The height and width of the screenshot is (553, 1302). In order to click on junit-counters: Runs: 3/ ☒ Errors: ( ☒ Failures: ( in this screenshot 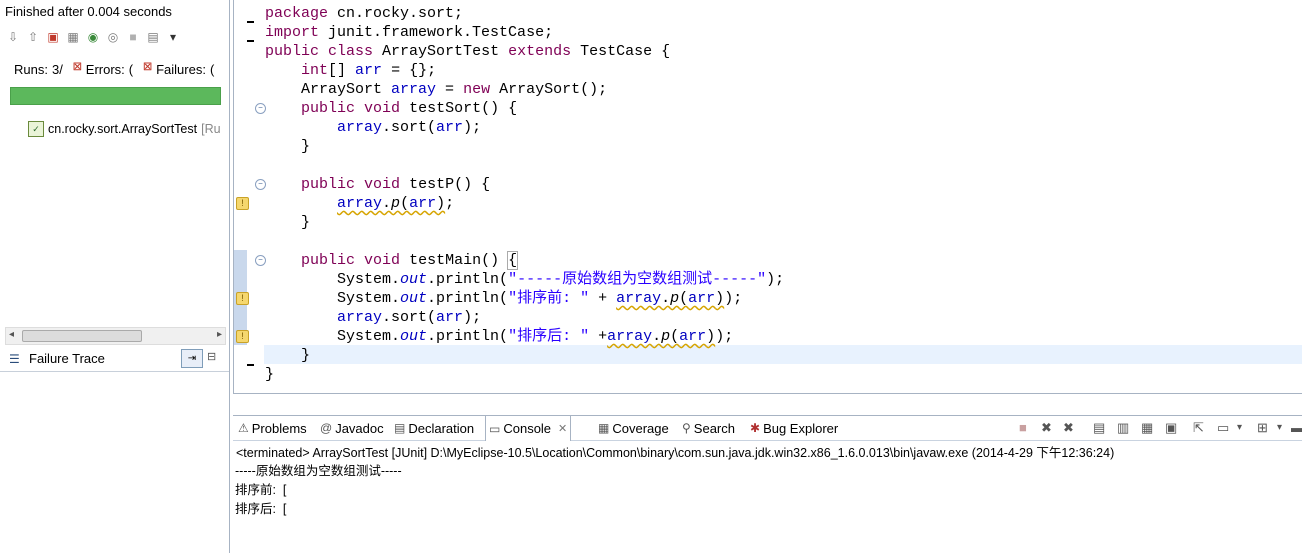, I will do `click(114, 69)`.